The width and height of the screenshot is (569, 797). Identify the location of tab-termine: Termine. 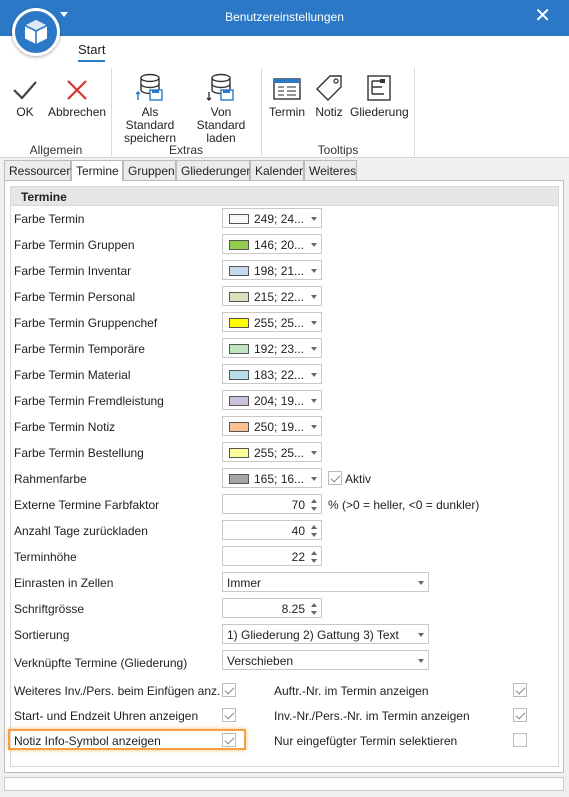
(97, 170).